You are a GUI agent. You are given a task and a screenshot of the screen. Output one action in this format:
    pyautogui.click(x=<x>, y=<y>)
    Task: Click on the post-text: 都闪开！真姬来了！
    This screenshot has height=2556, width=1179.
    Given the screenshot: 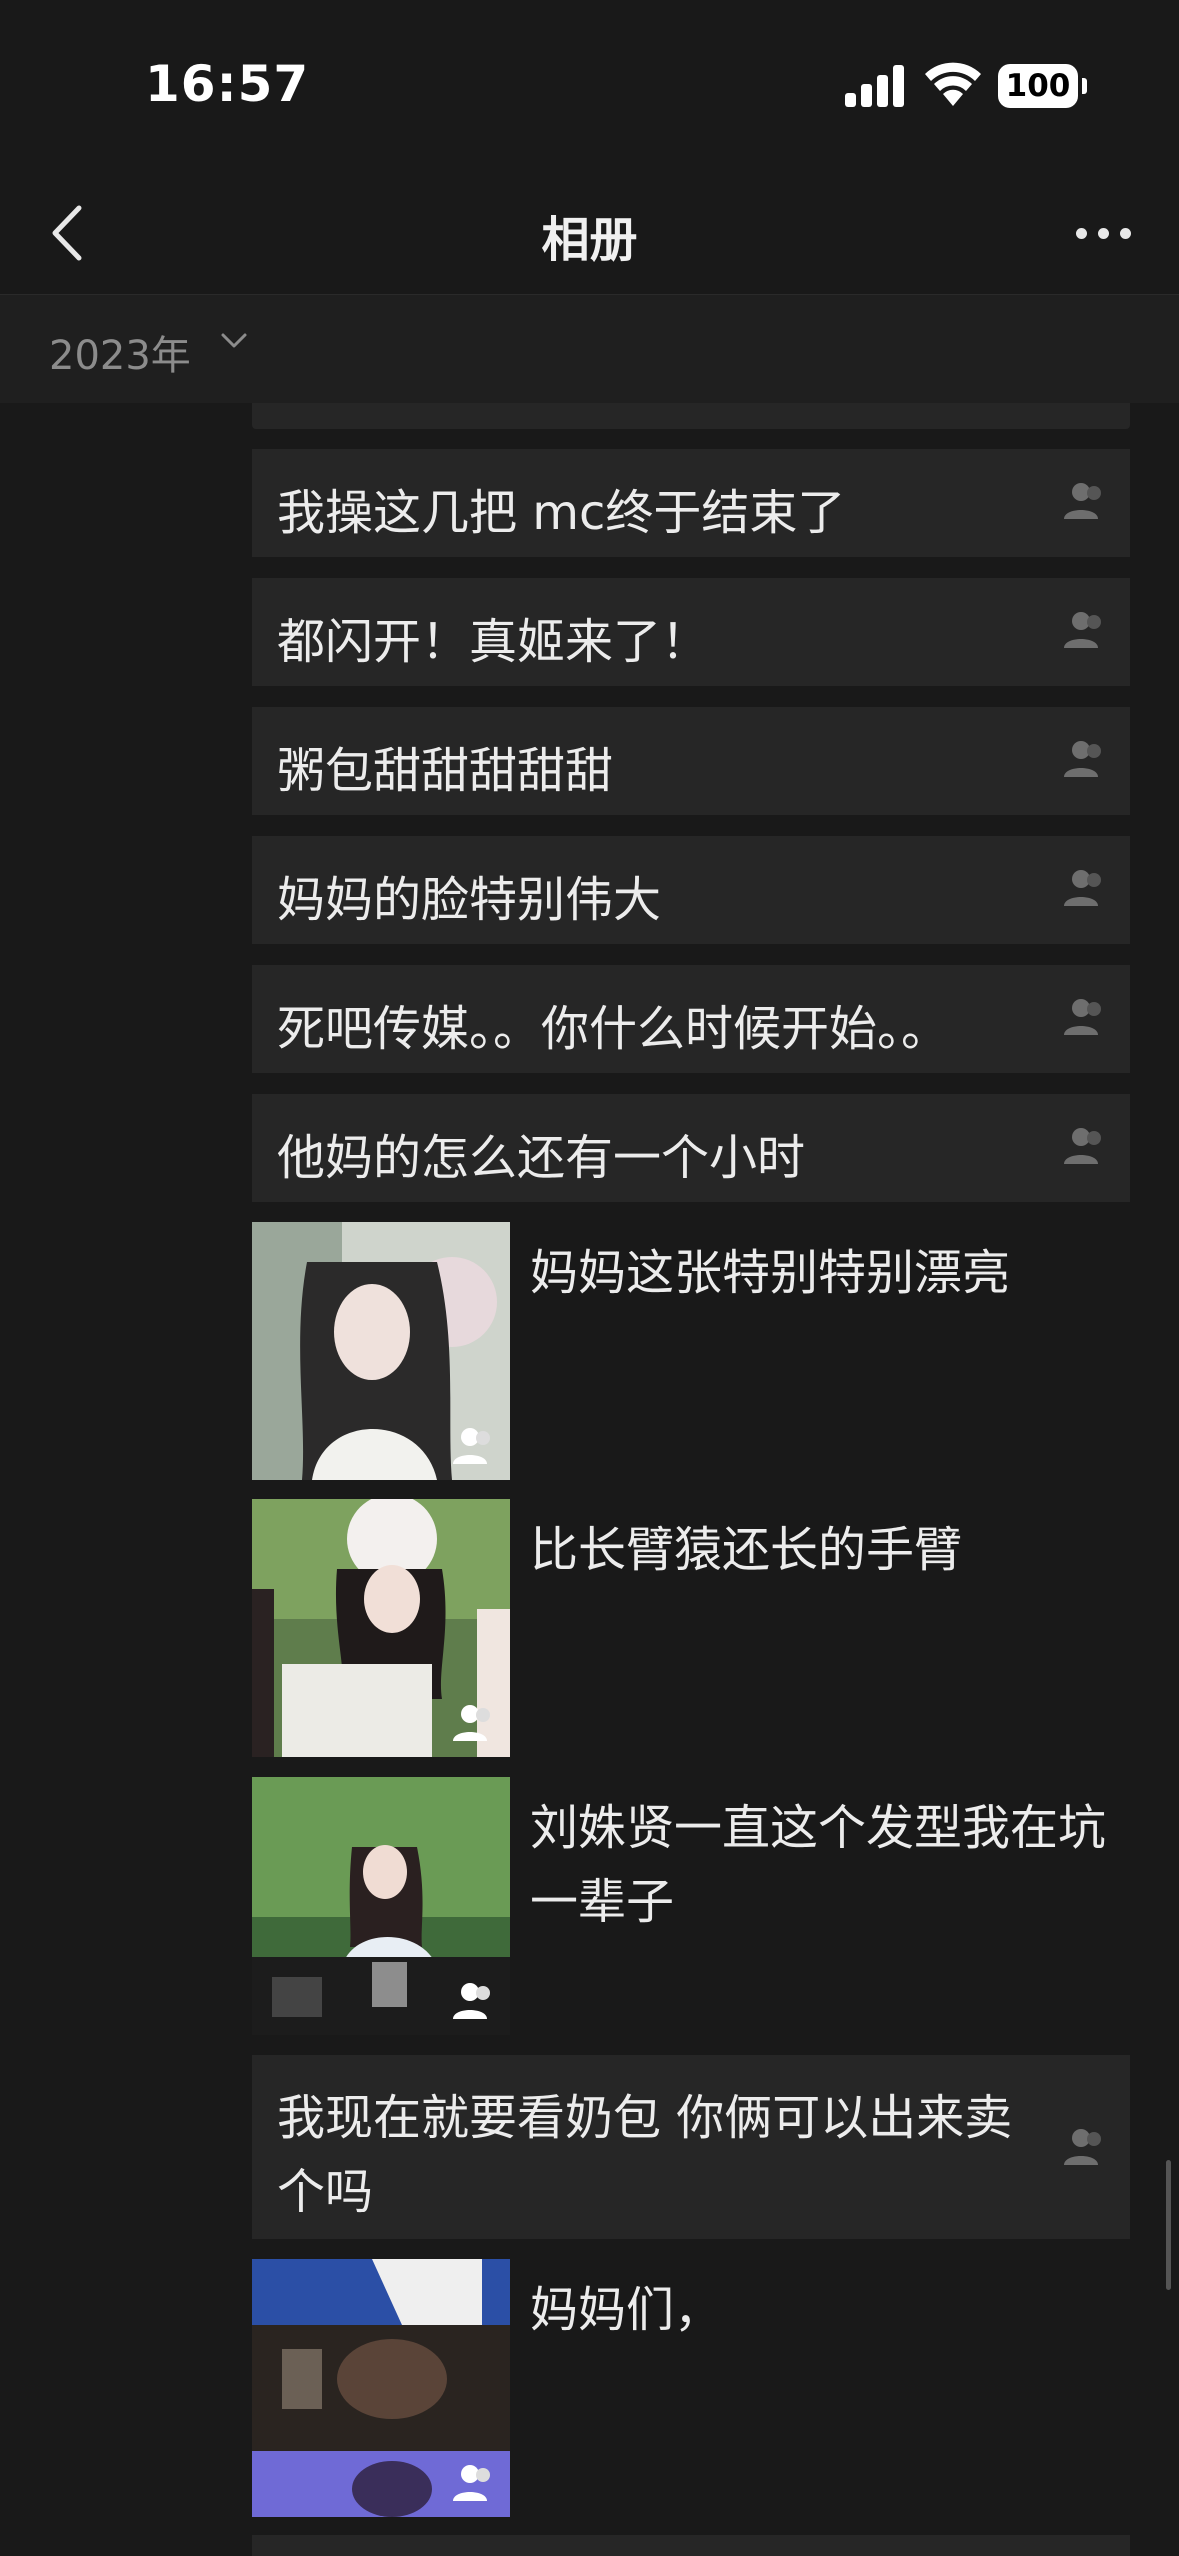 What is the action you would take?
    pyautogui.click(x=493, y=642)
    